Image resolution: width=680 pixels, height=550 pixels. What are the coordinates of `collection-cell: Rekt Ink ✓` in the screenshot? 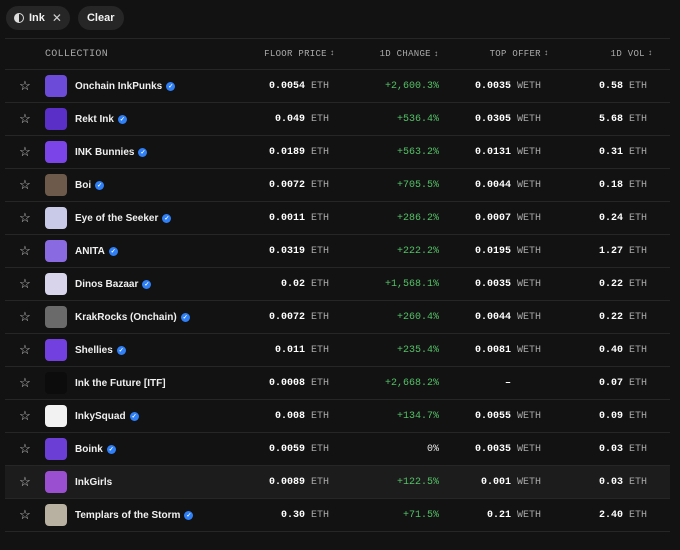 It's located at (140, 119).